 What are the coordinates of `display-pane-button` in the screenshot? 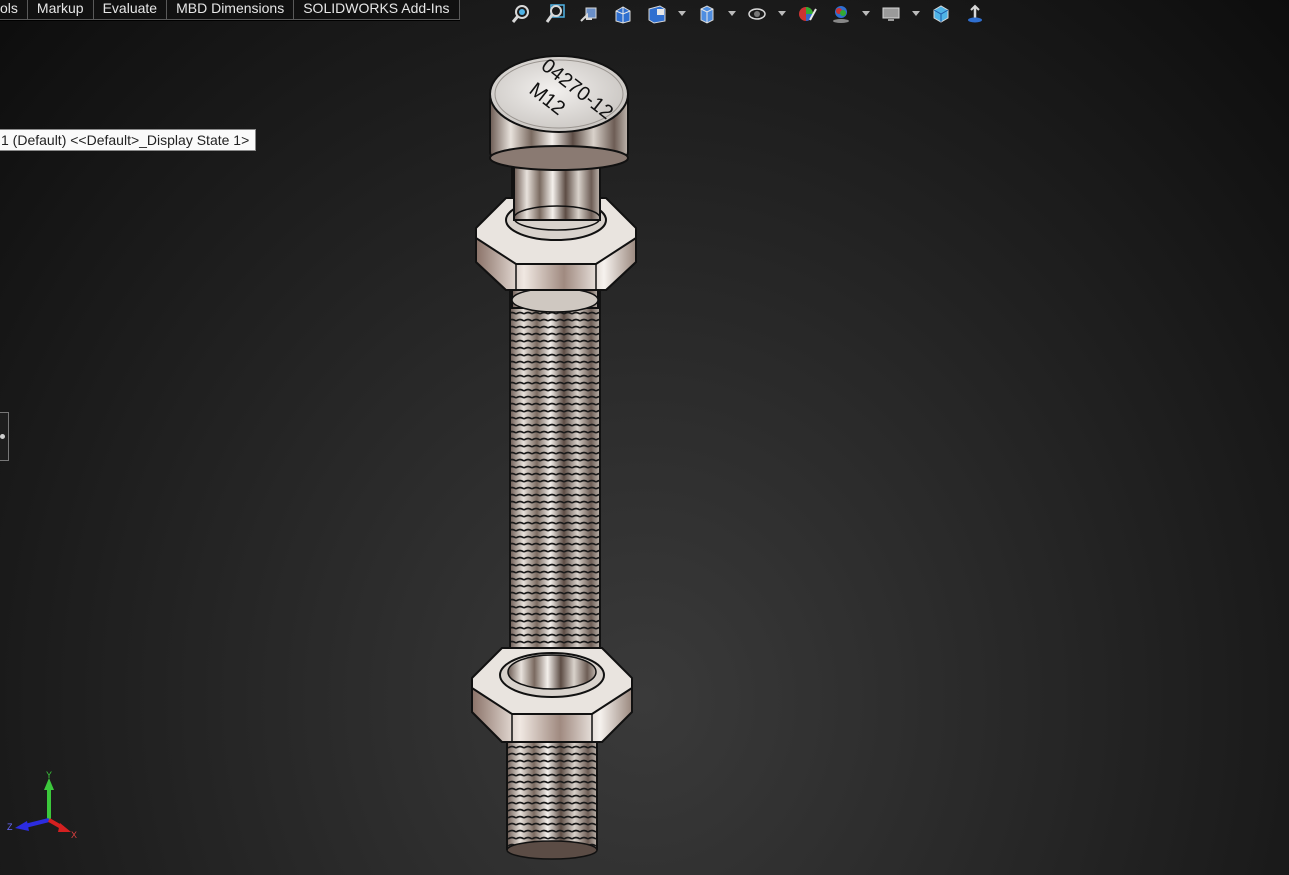 It's located at (941, 14).